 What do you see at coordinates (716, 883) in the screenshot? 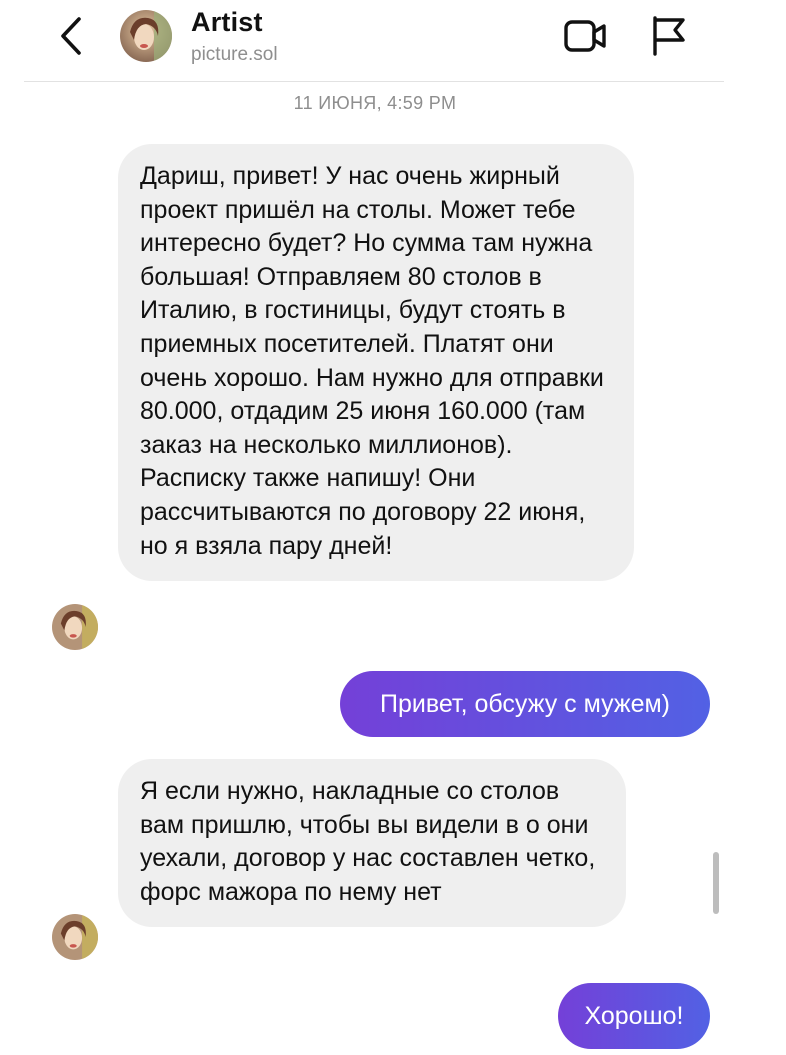
I see `scrollbar-thumb` at bounding box center [716, 883].